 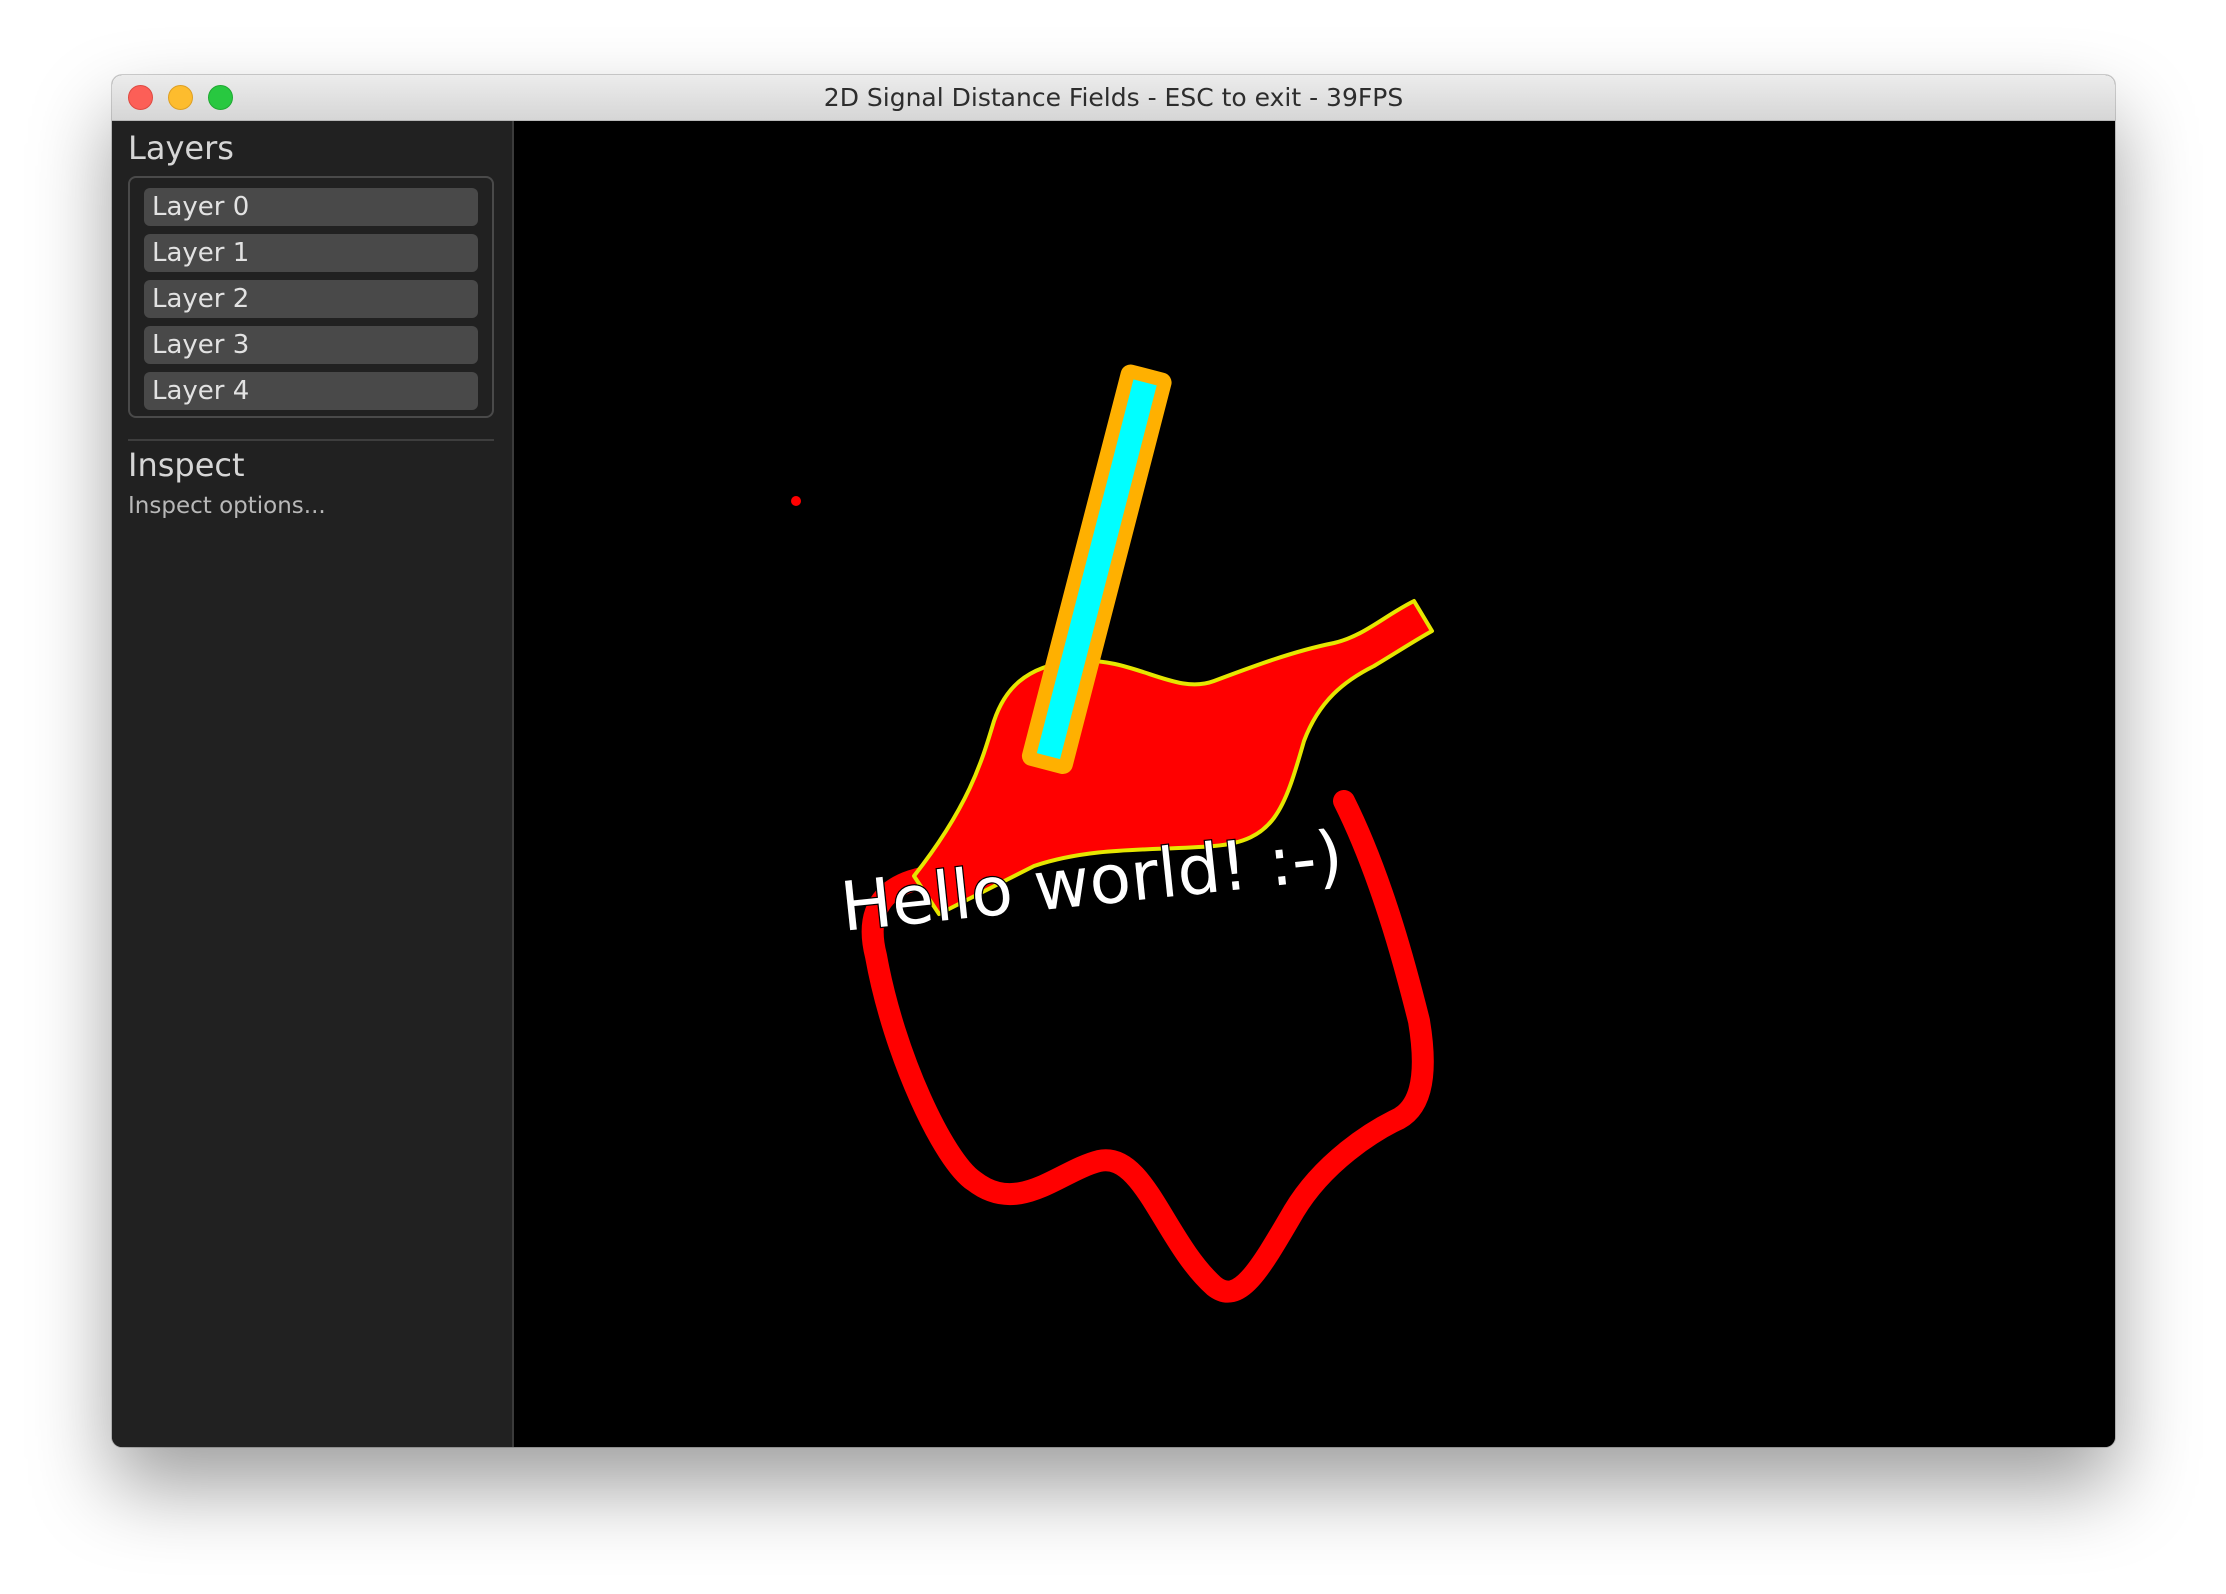 I want to click on layer-2-button: Layer 2, so click(x=311, y=299).